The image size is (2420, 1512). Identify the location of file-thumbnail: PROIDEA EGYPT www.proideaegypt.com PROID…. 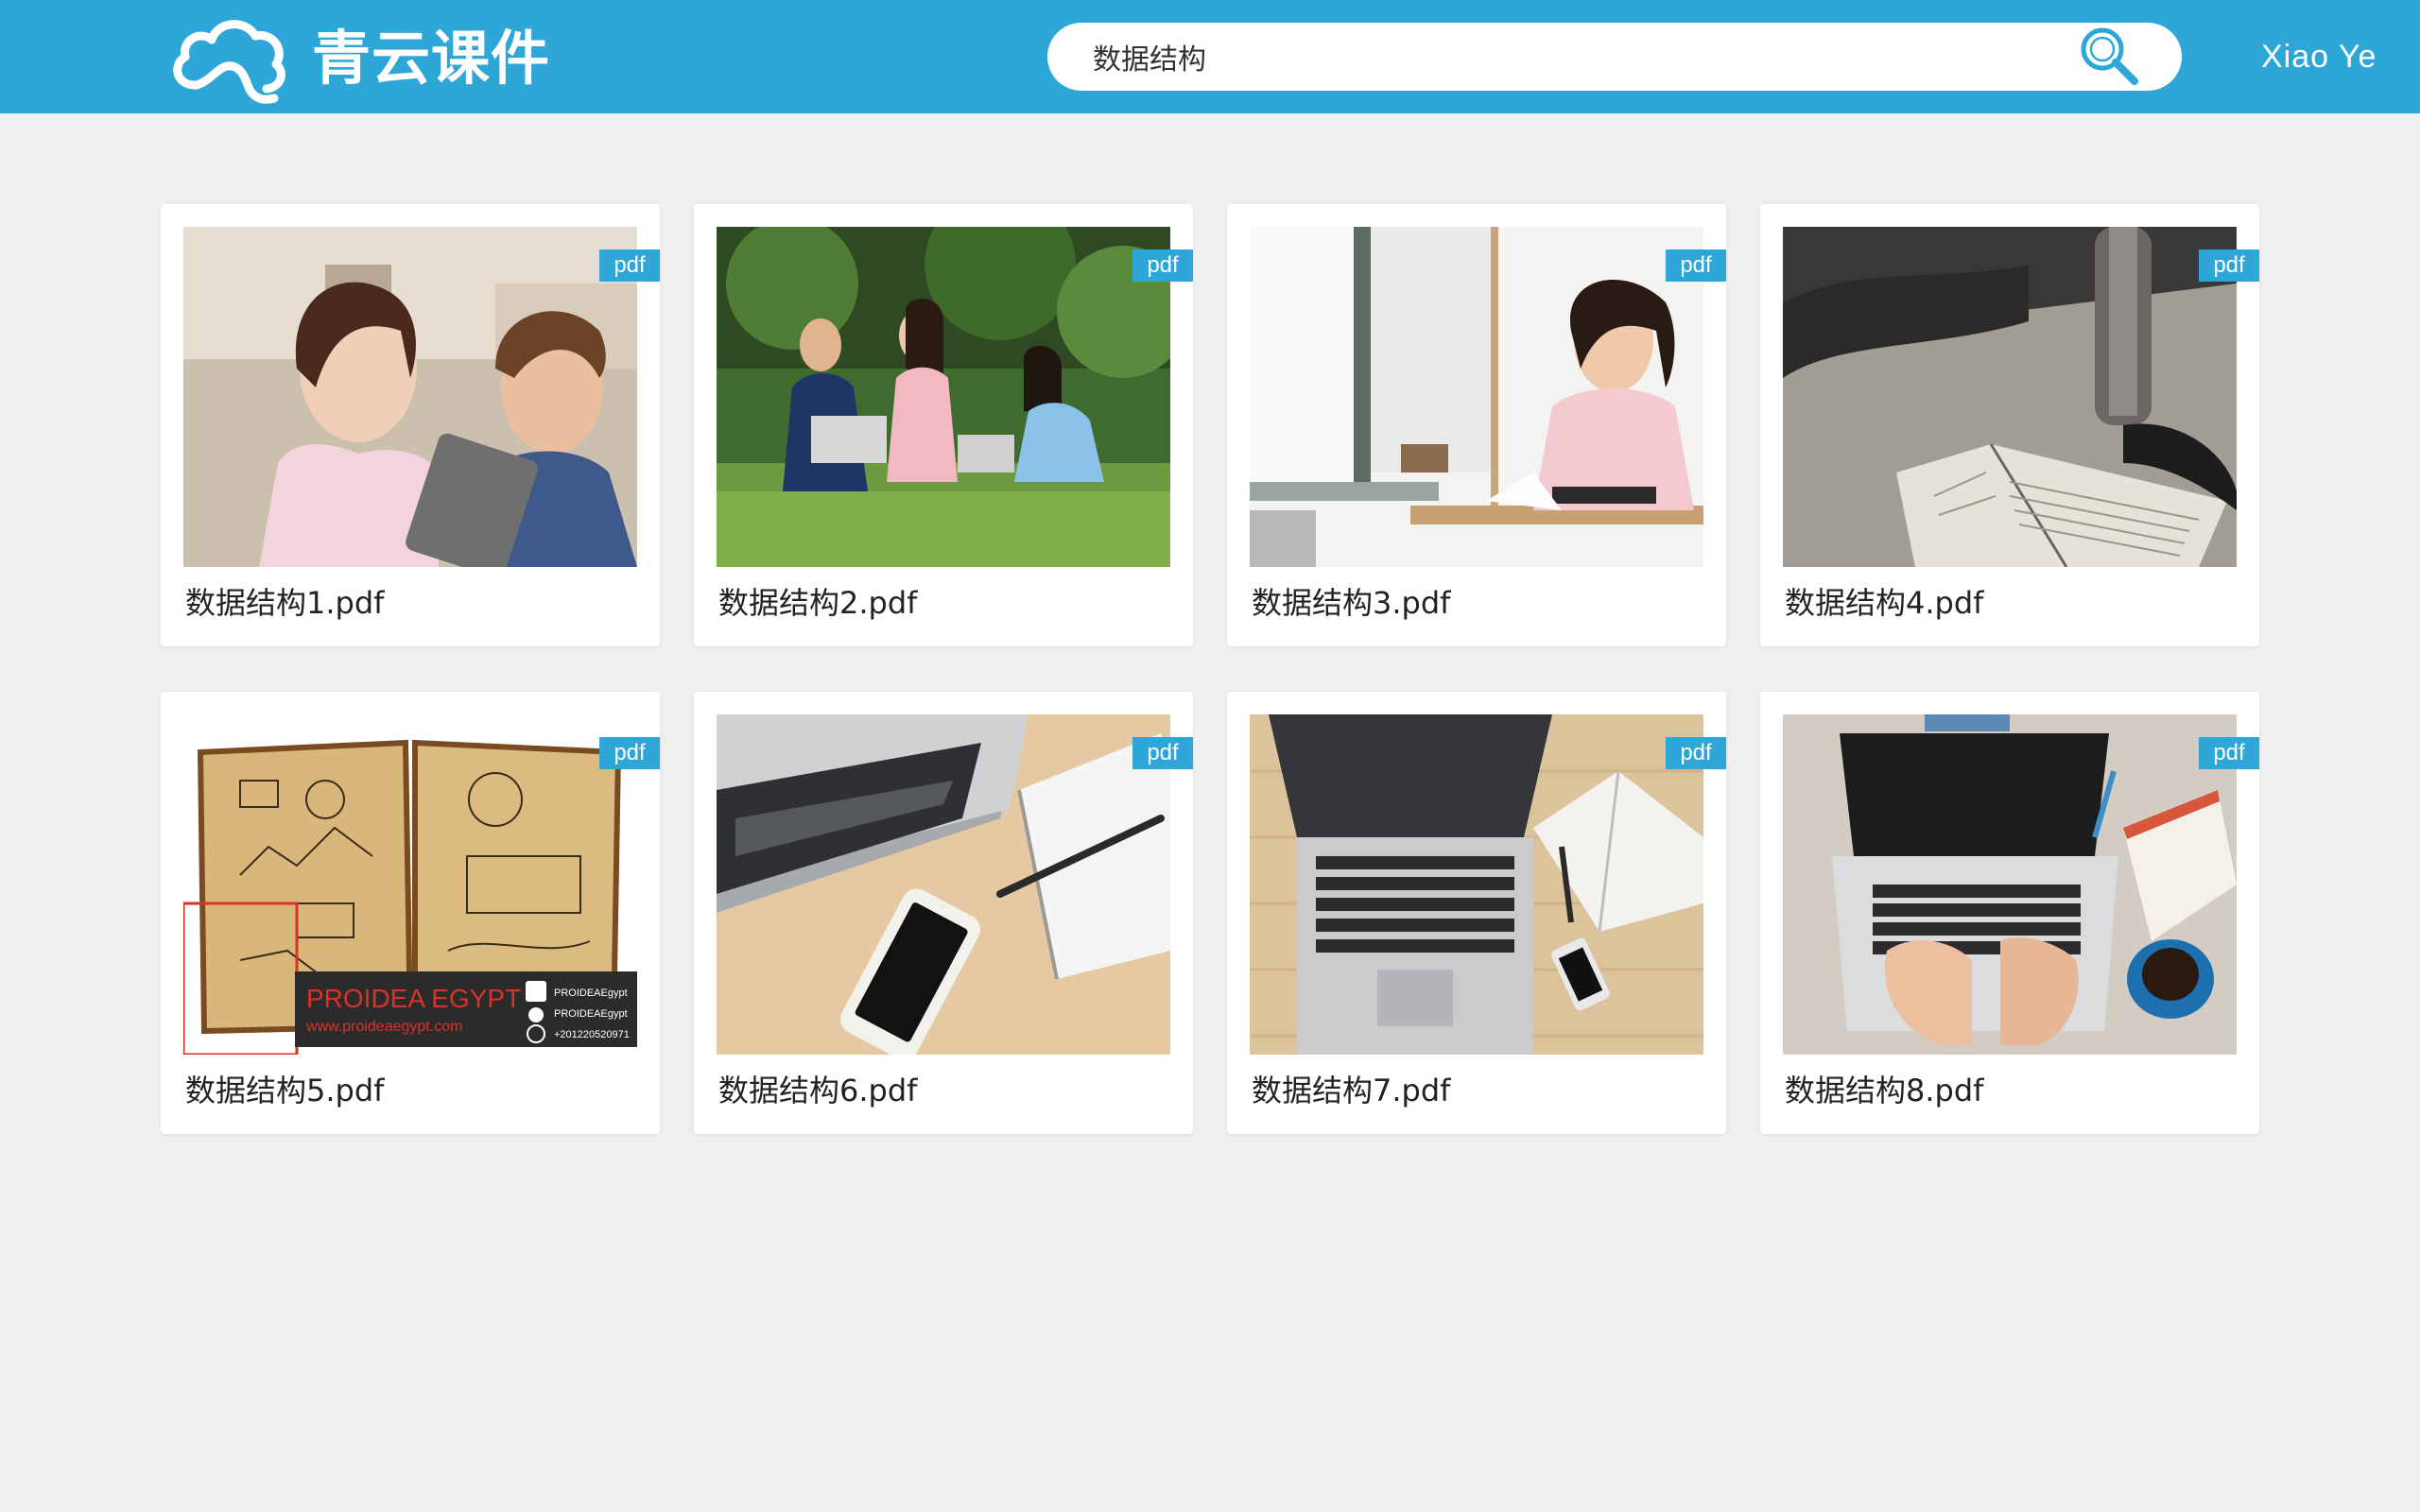
(410, 884).